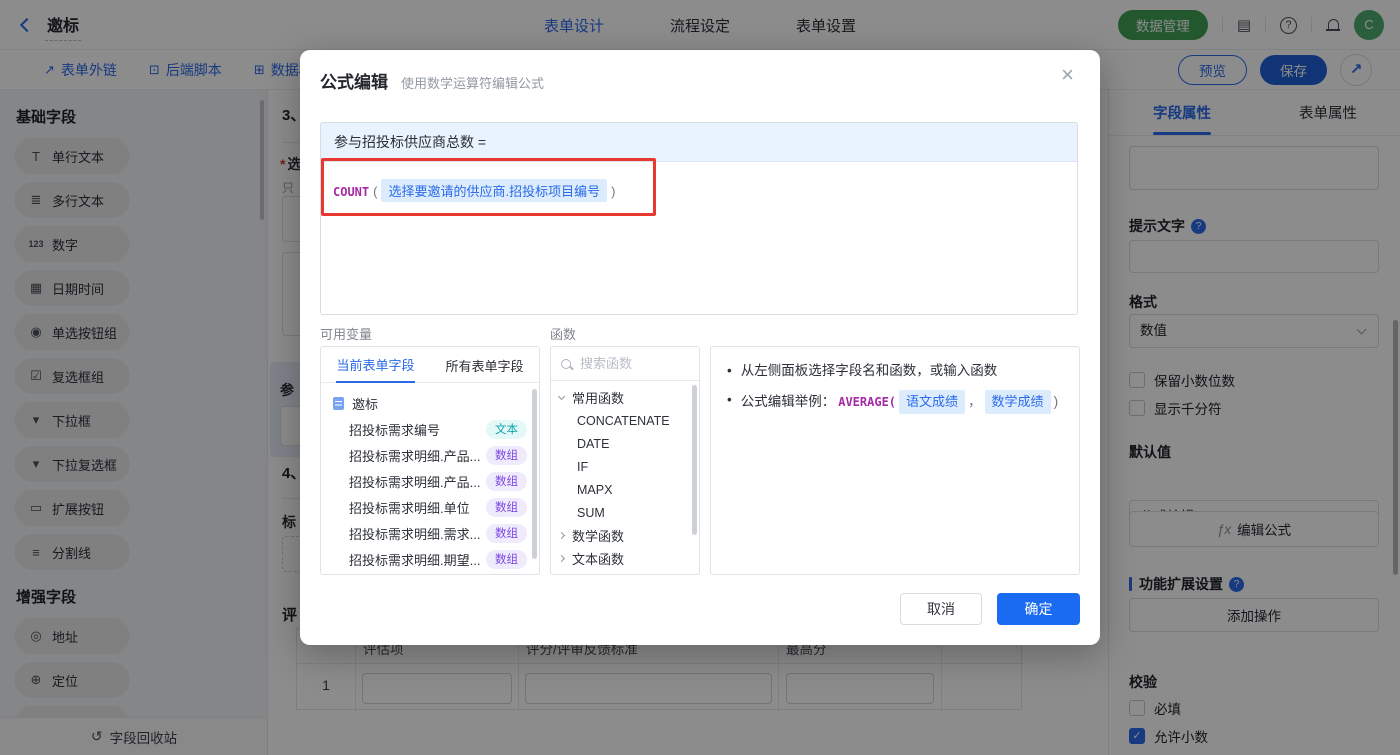  I want to click on help-example-chip-1: 语文成绩, so click(932, 402).